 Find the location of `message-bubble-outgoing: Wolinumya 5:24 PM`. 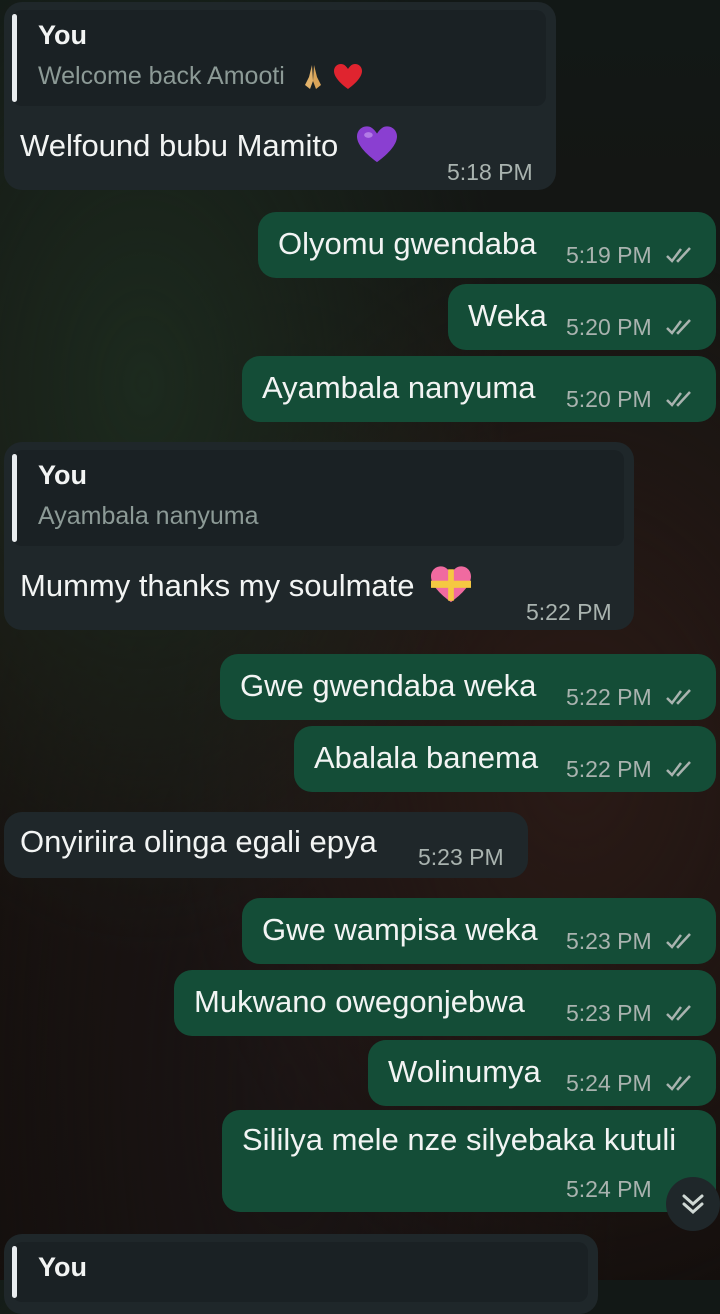

message-bubble-outgoing: Wolinumya 5:24 PM is located at coordinates (542, 1073).